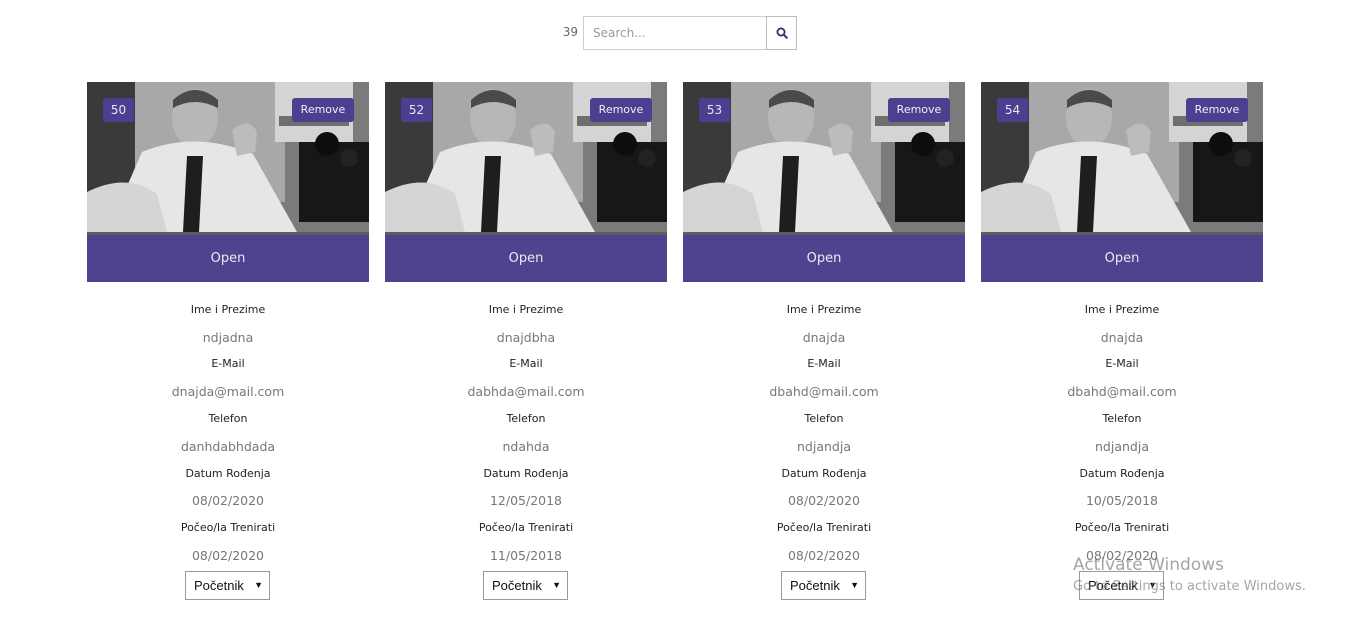  I want to click on phone-value: ndahda, so click(526, 446).